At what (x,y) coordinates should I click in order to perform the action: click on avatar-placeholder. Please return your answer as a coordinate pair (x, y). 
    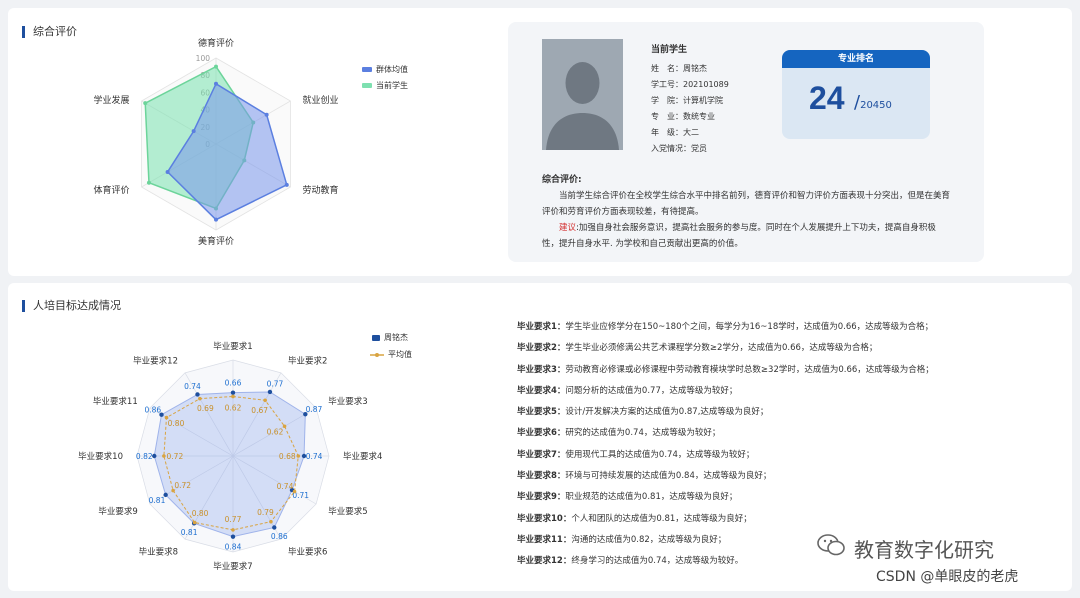
    Looking at the image, I should click on (582, 94).